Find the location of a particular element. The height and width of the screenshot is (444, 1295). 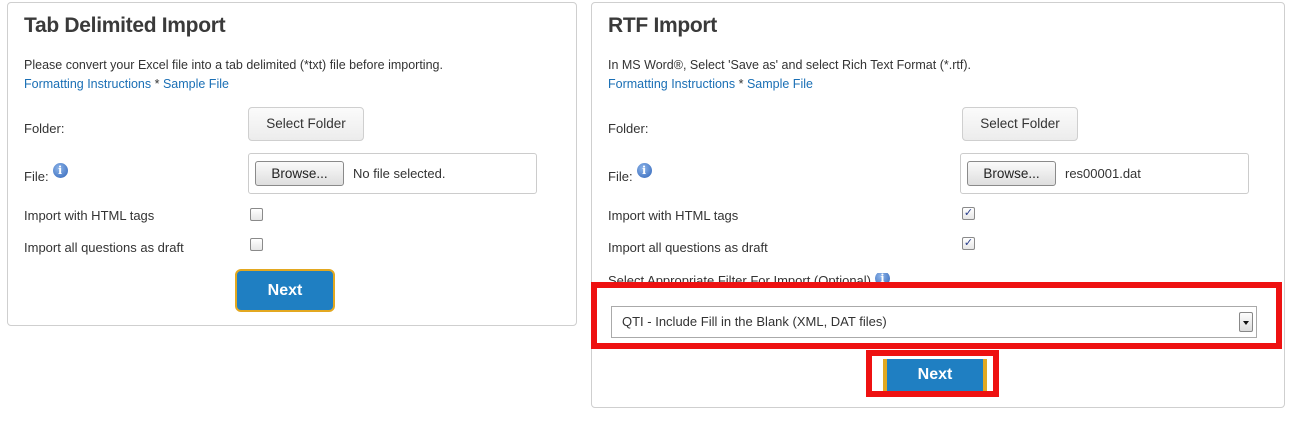

draft-checkbox: ✓ is located at coordinates (968, 243).